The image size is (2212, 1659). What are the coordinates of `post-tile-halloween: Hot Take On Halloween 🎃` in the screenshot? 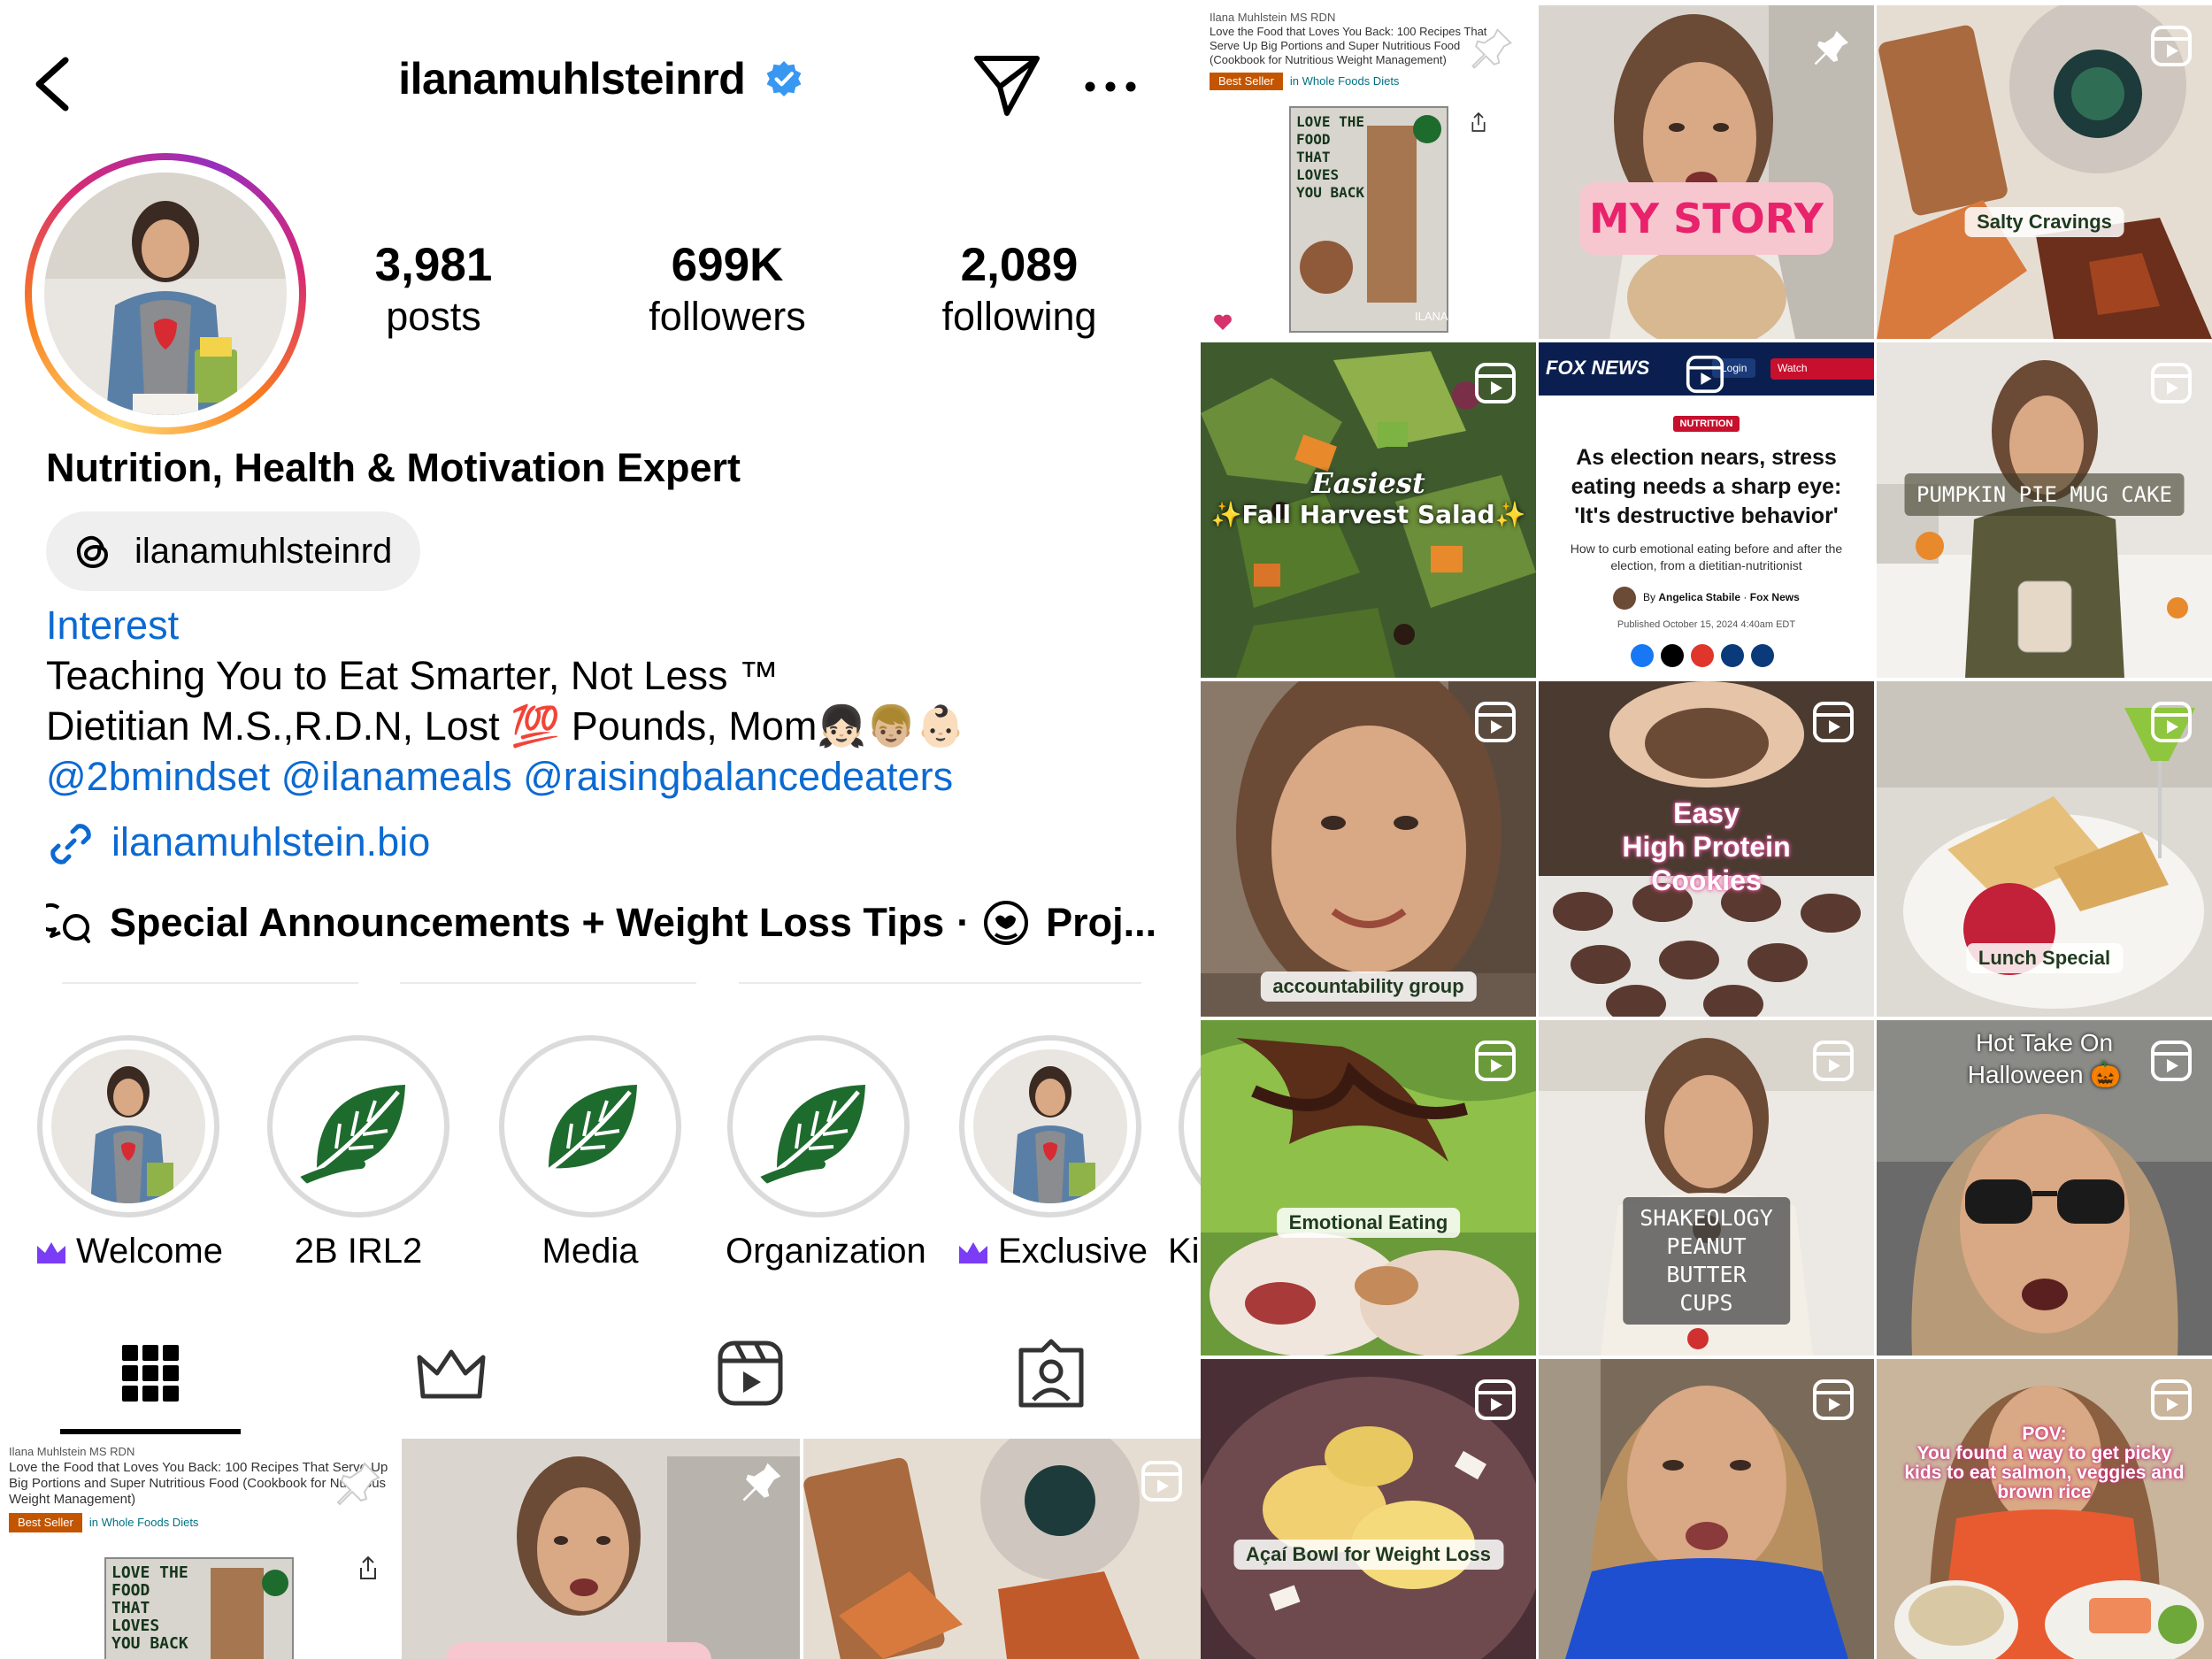 It's located at (2045, 1188).